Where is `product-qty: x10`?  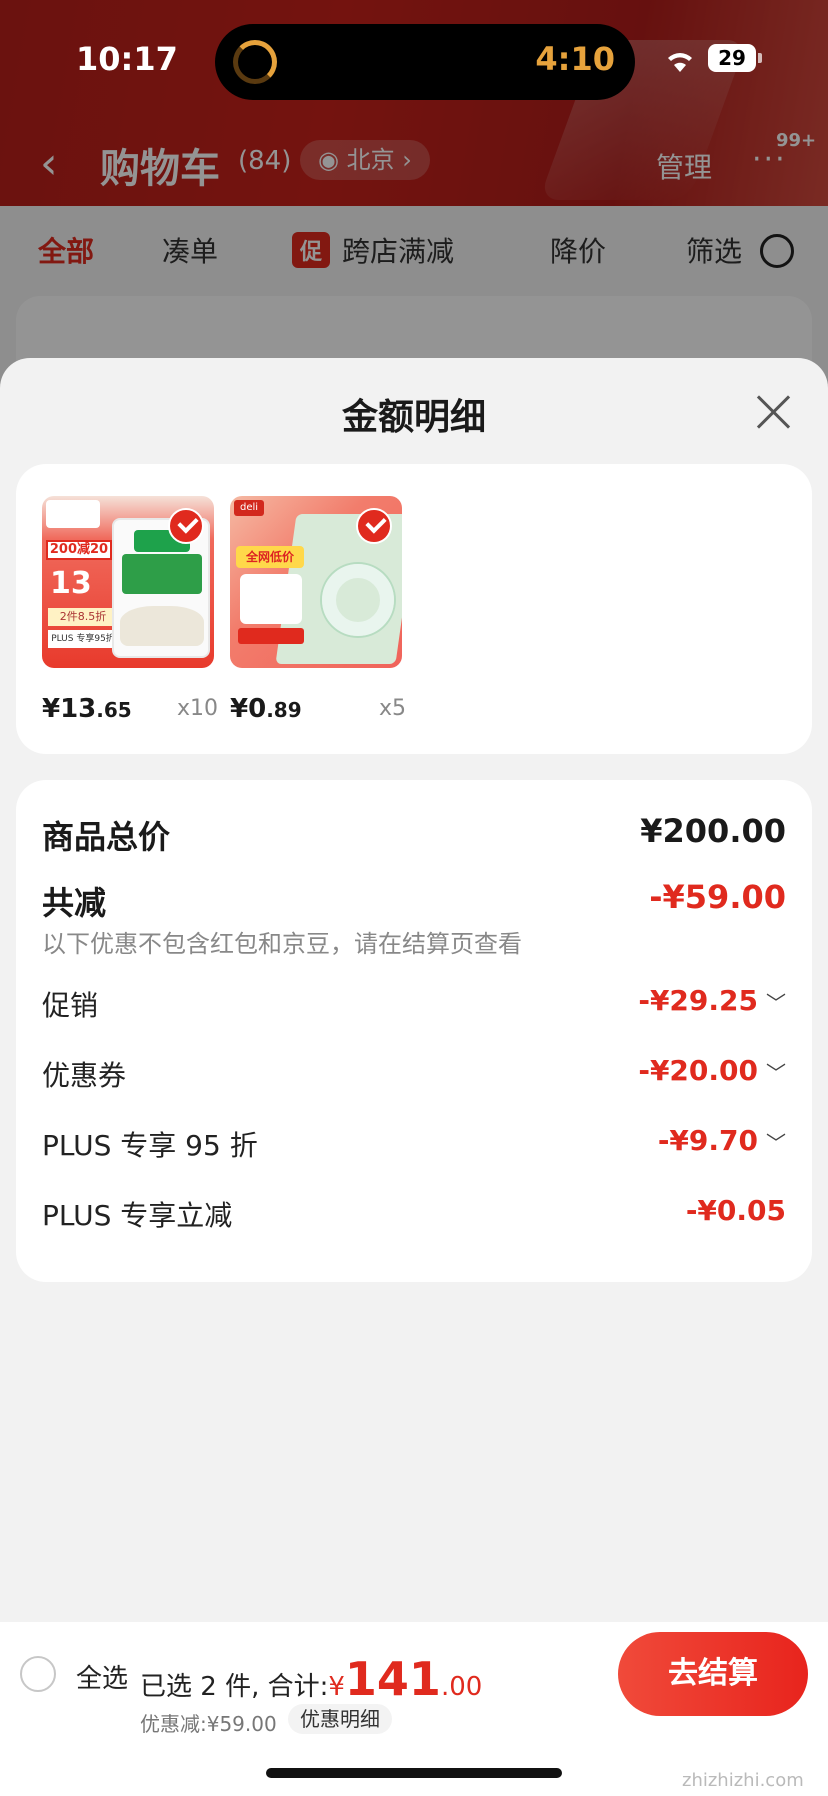
product-qty: x10 is located at coordinates (197, 708).